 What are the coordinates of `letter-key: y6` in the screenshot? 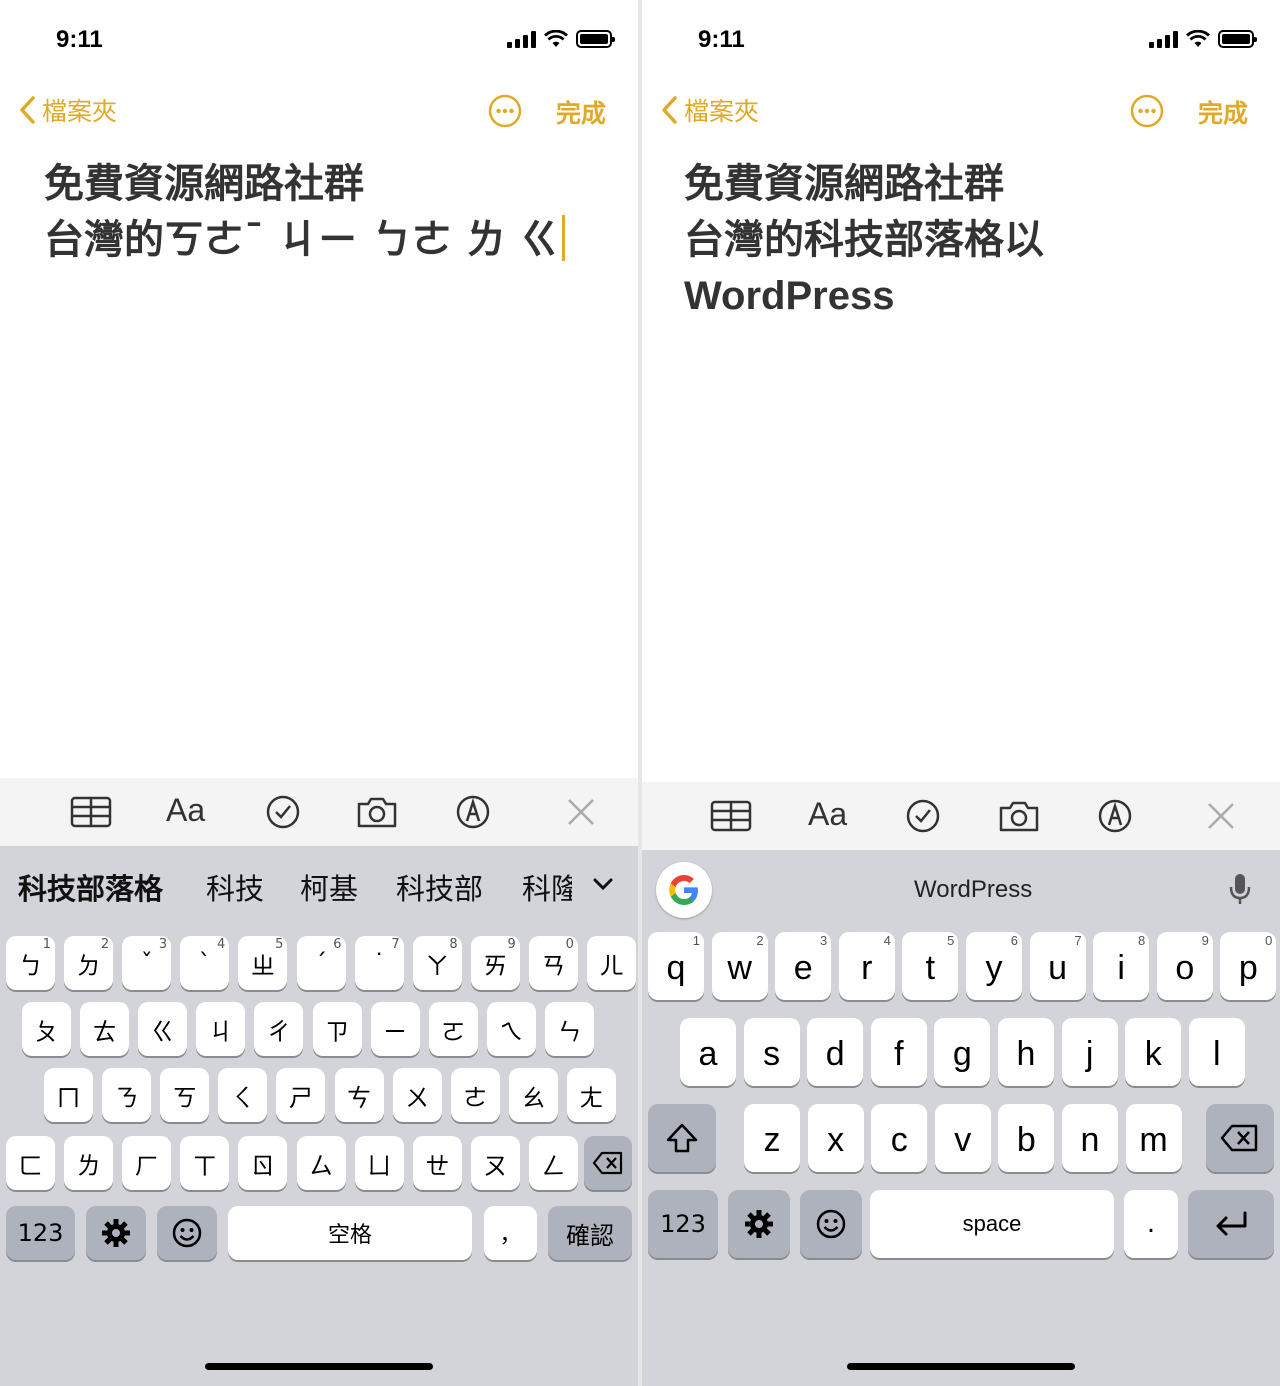 It's located at (994, 966).